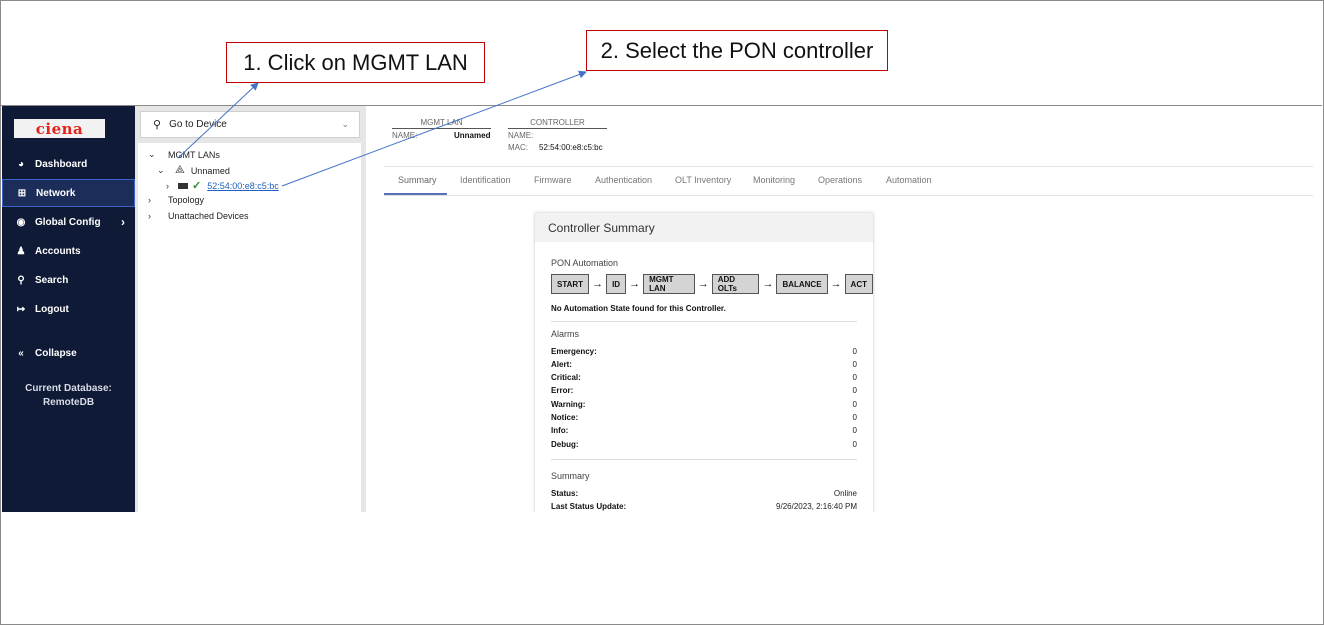 This screenshot has width=1324, height=625. I want to click on tree-node-mgmt-lans-label: MGMT LANs, so click(194, 154).